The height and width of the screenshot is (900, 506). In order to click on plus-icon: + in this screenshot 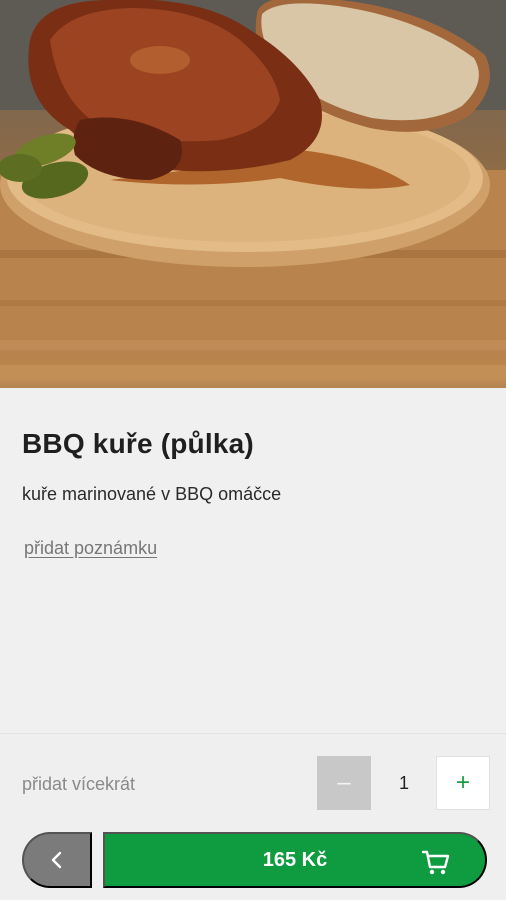, I will do `click(462, 782)`.